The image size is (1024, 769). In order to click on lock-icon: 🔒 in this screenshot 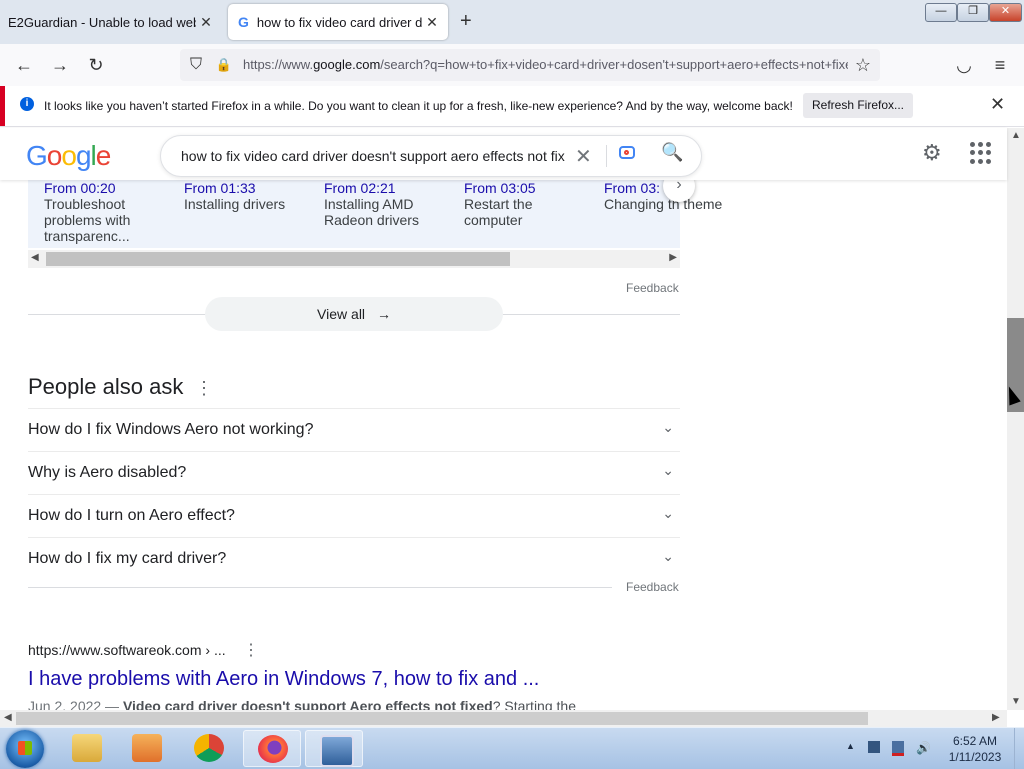, I will do `click(224, 65)`.